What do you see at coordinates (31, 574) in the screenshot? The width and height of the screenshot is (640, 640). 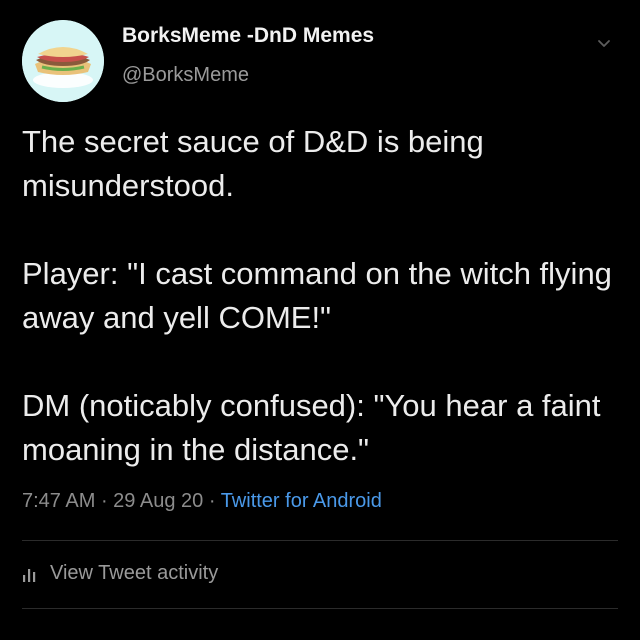 I see `analytics-bars-icon` at bounding box center [31, 574].